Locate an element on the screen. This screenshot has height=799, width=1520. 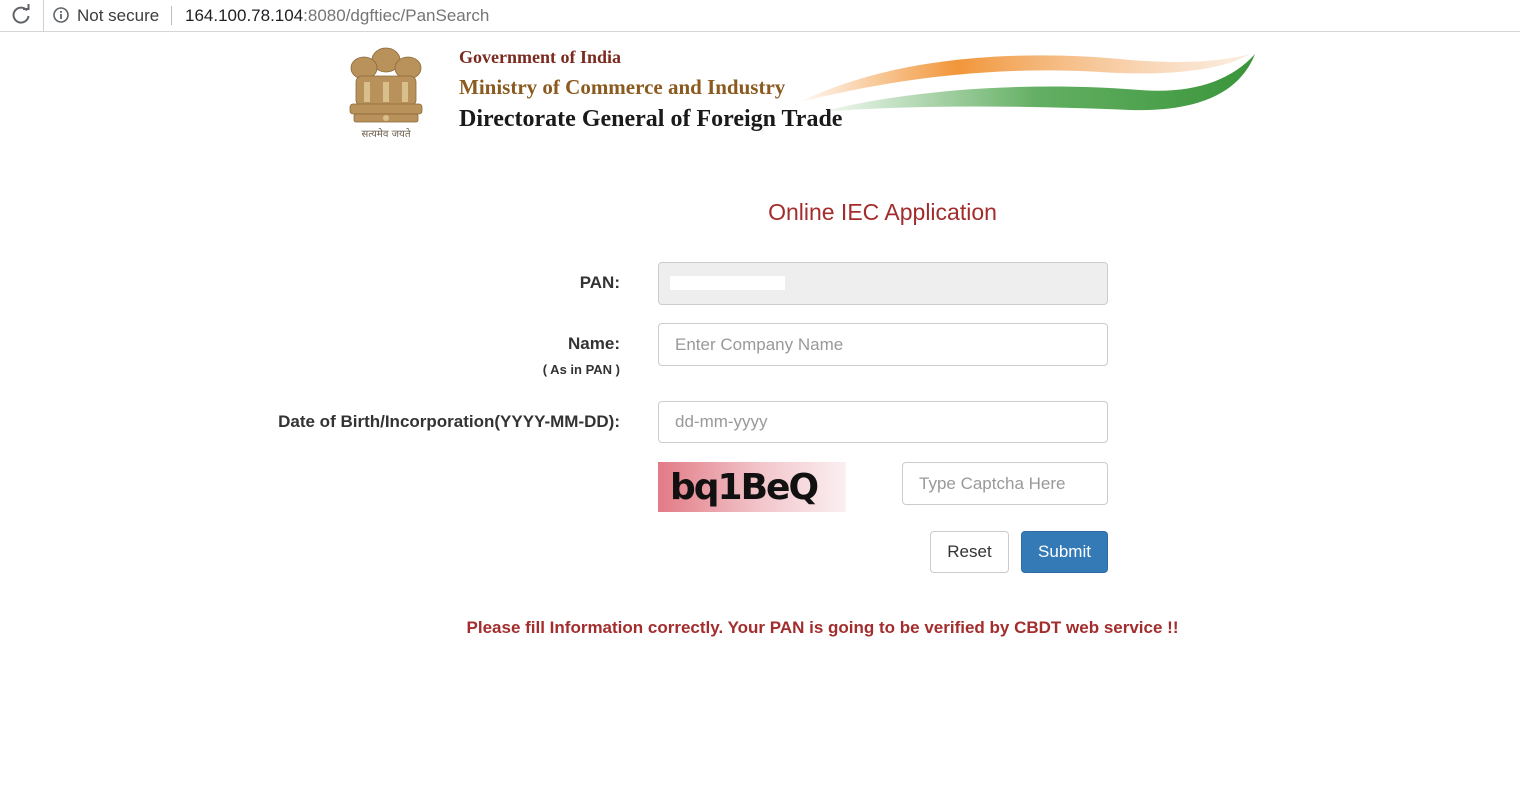
security-label: Not secure is located at coordinates (118, 16).